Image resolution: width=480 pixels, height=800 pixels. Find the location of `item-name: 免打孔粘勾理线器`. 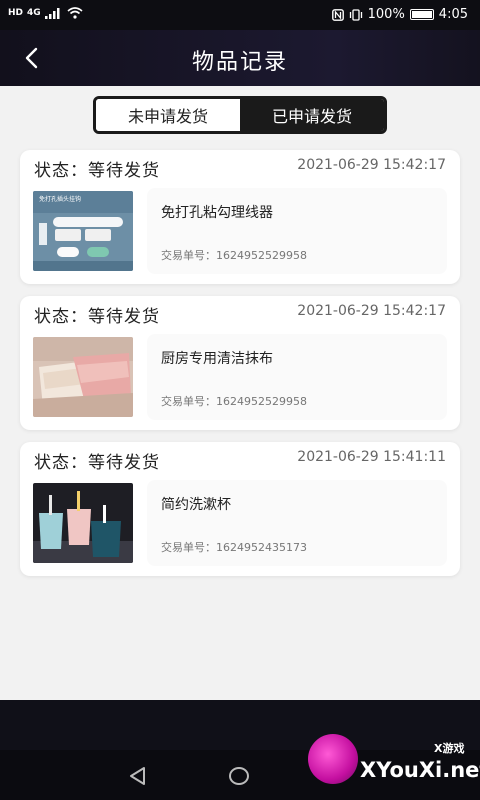

item-name: 免打孔粘勾理线器 is located at coordinates (217, 213).